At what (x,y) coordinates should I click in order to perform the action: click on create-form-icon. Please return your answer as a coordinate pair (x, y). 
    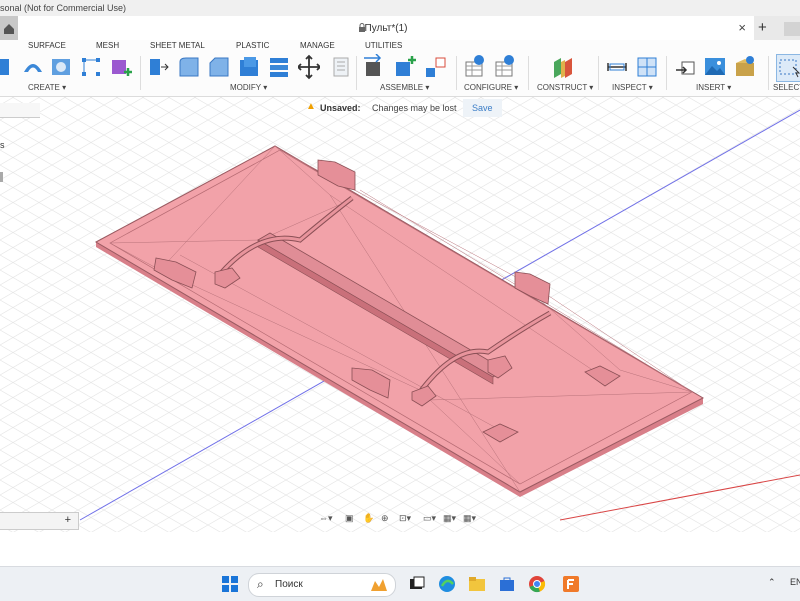
    Looking at the image, I should click on (121, 67).